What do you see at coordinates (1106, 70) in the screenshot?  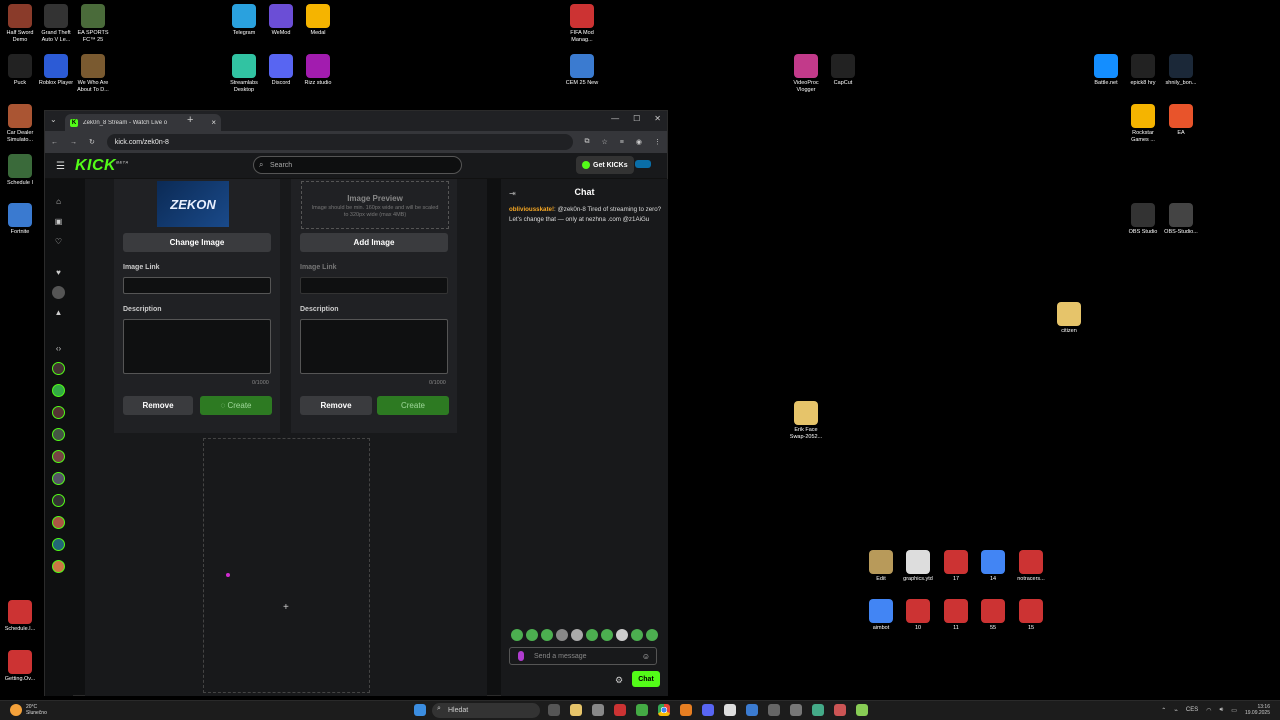 I see `desktop-icon: Battle.net` at bounding box center [1106, 70].